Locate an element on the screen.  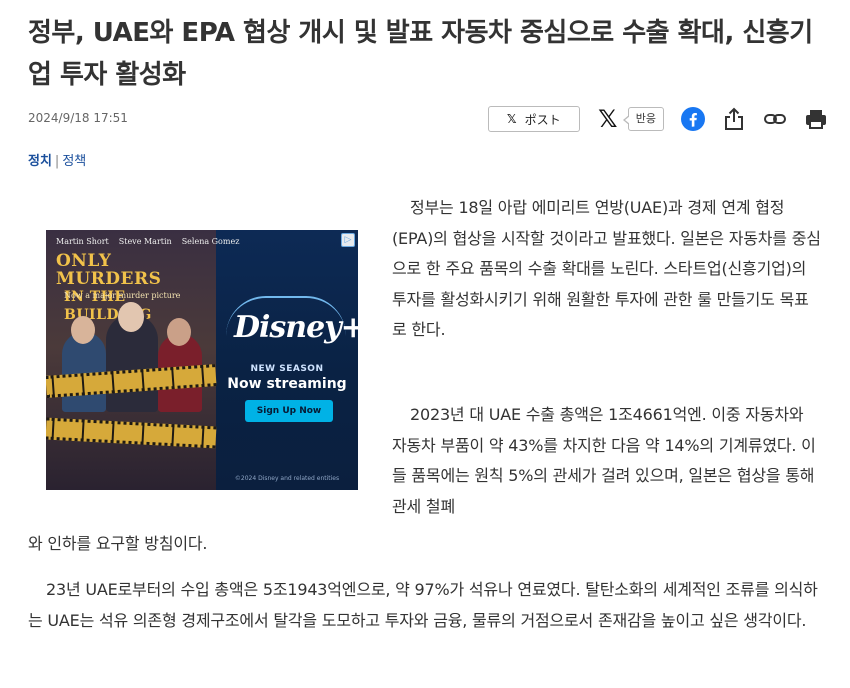
post-button: 𝕏 ポスト is located at coordinates (533, 119).